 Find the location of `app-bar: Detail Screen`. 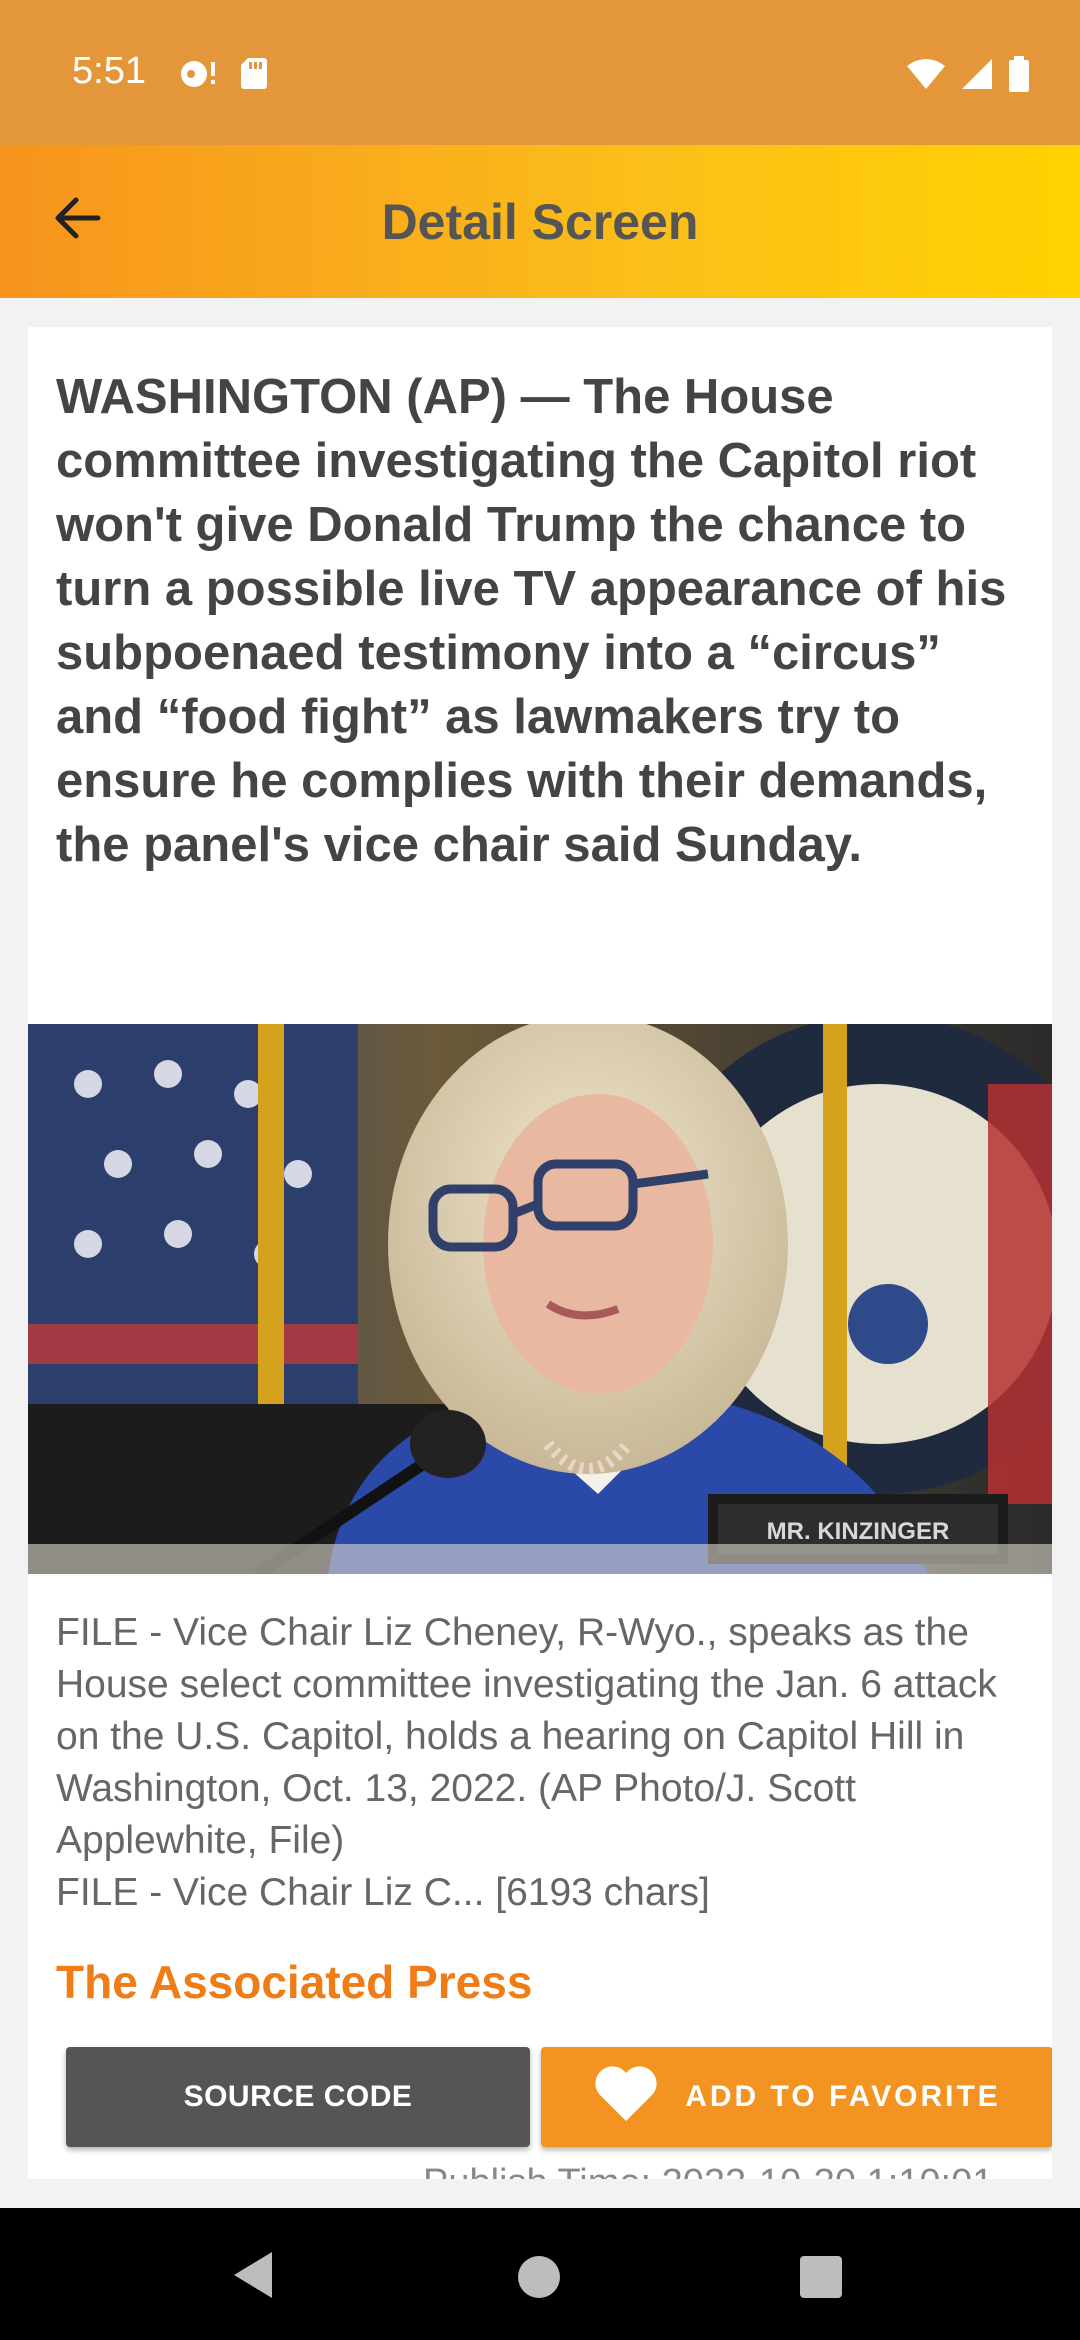

app-bar: Detail Screen is located at coordinates (540, 221).